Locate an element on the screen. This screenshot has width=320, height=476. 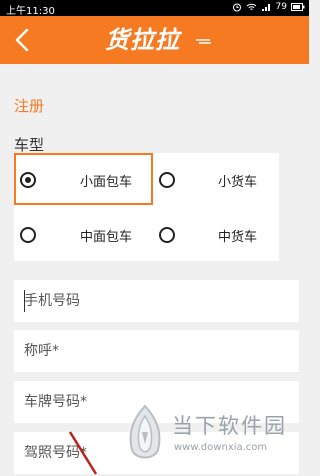
wifi-icon is located at coordinates (251, 6).